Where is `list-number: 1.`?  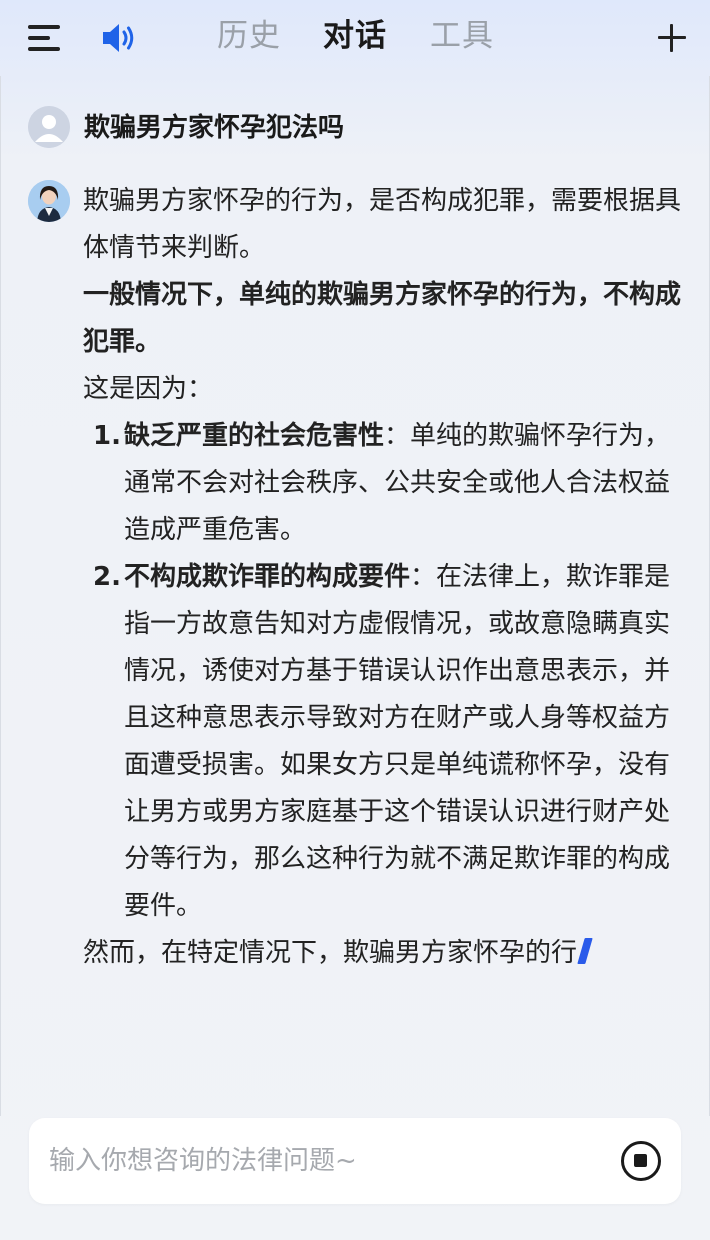 list-number: 1. is located at coordinates (107, 436).